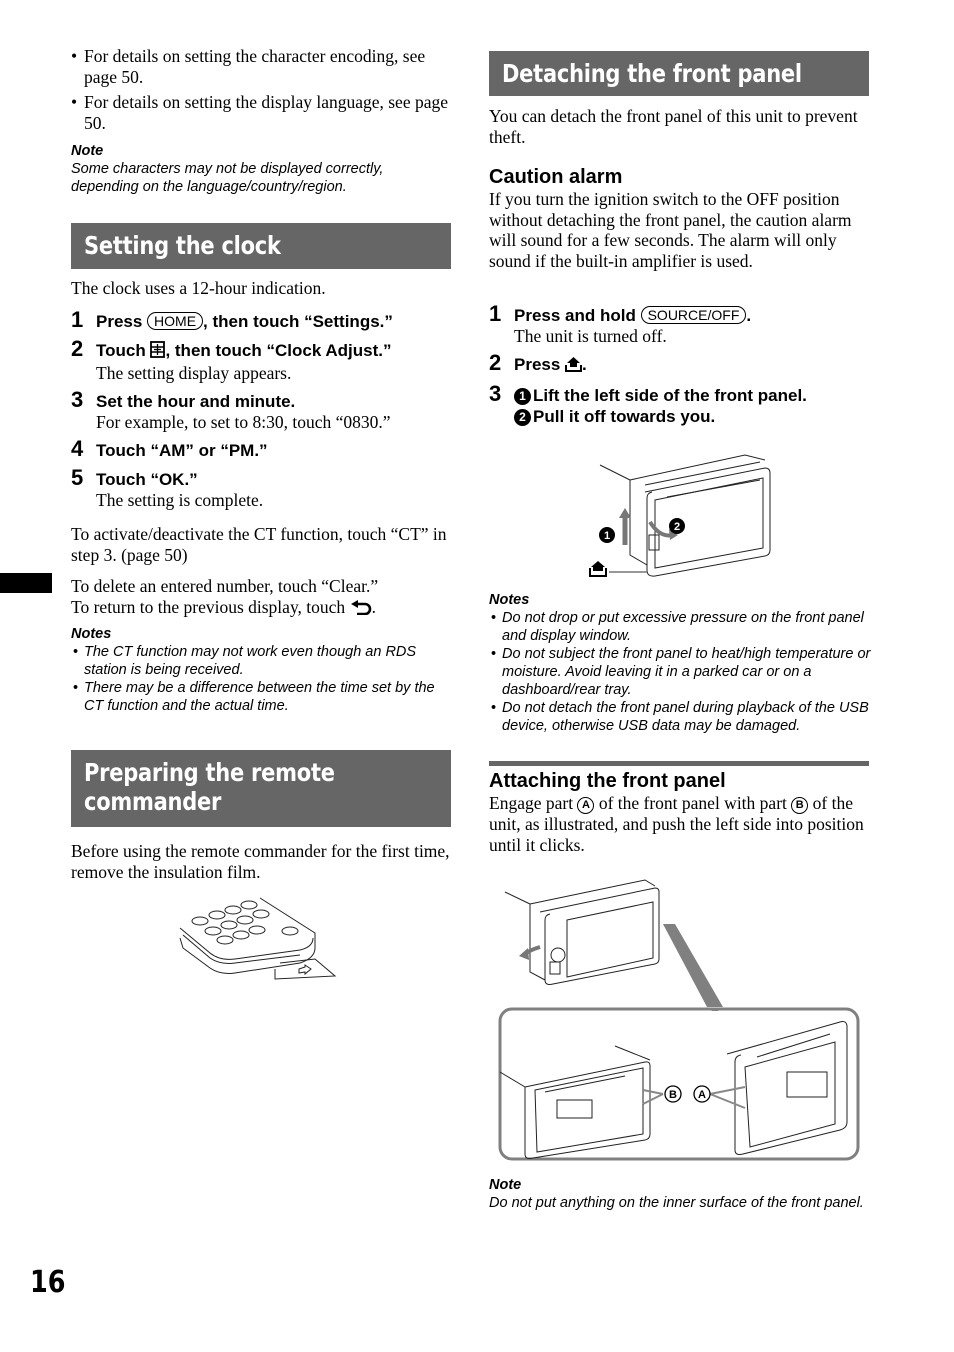  What do you see at coordinates (652, 73) in the screenshot?
I see `section-title: Detaching the front panel` at bounding box center [652, 73].